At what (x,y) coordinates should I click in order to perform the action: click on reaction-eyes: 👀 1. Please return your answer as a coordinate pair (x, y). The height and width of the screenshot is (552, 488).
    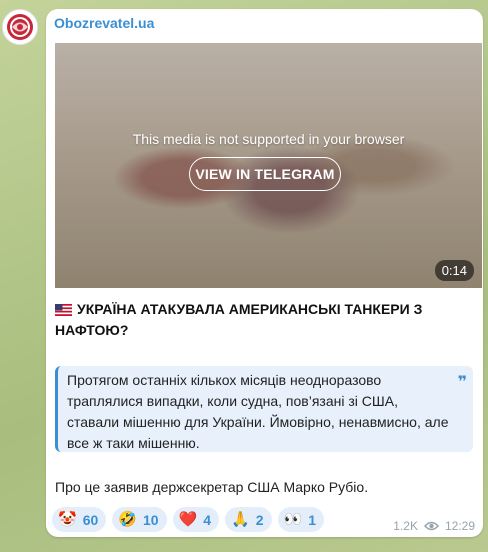
    Looking at the image, I should click on (300, 519).